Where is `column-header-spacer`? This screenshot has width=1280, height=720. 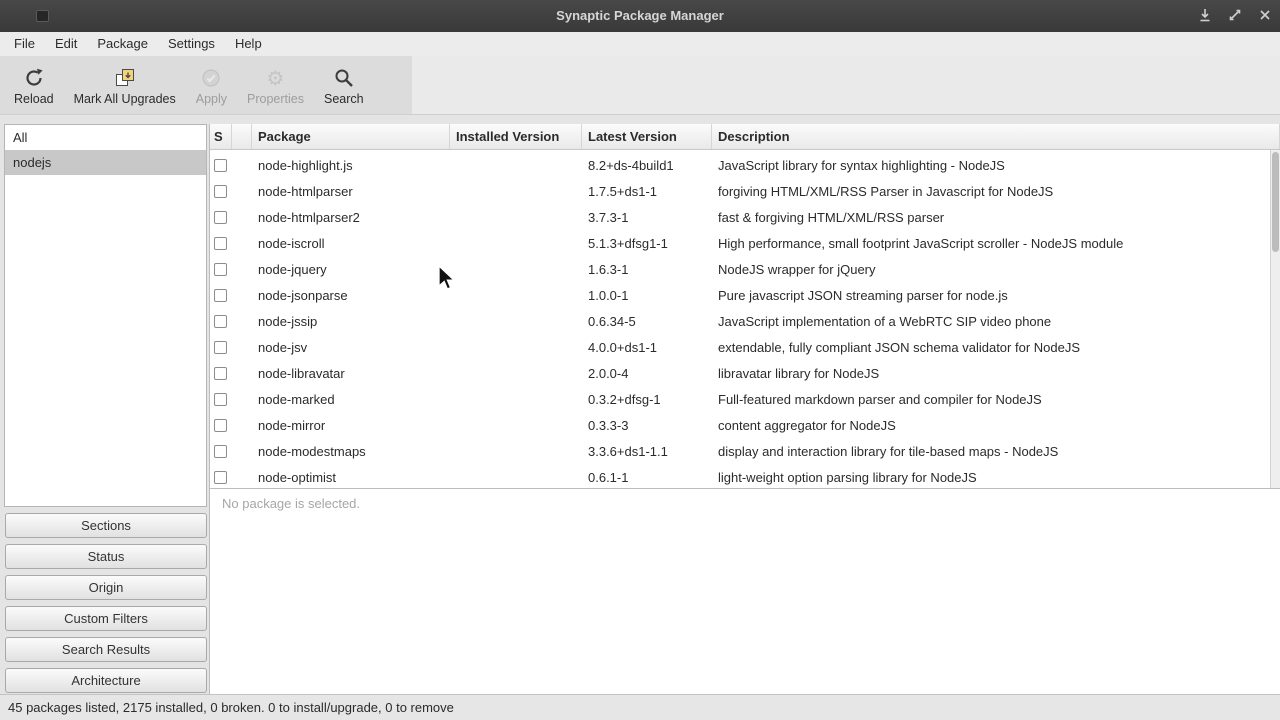 column-header-spacer is located at coordinates (242, 136).